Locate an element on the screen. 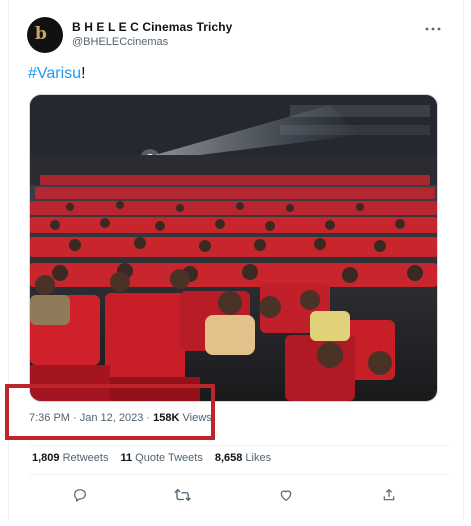  share-icon is located at coordinates (389, 495).